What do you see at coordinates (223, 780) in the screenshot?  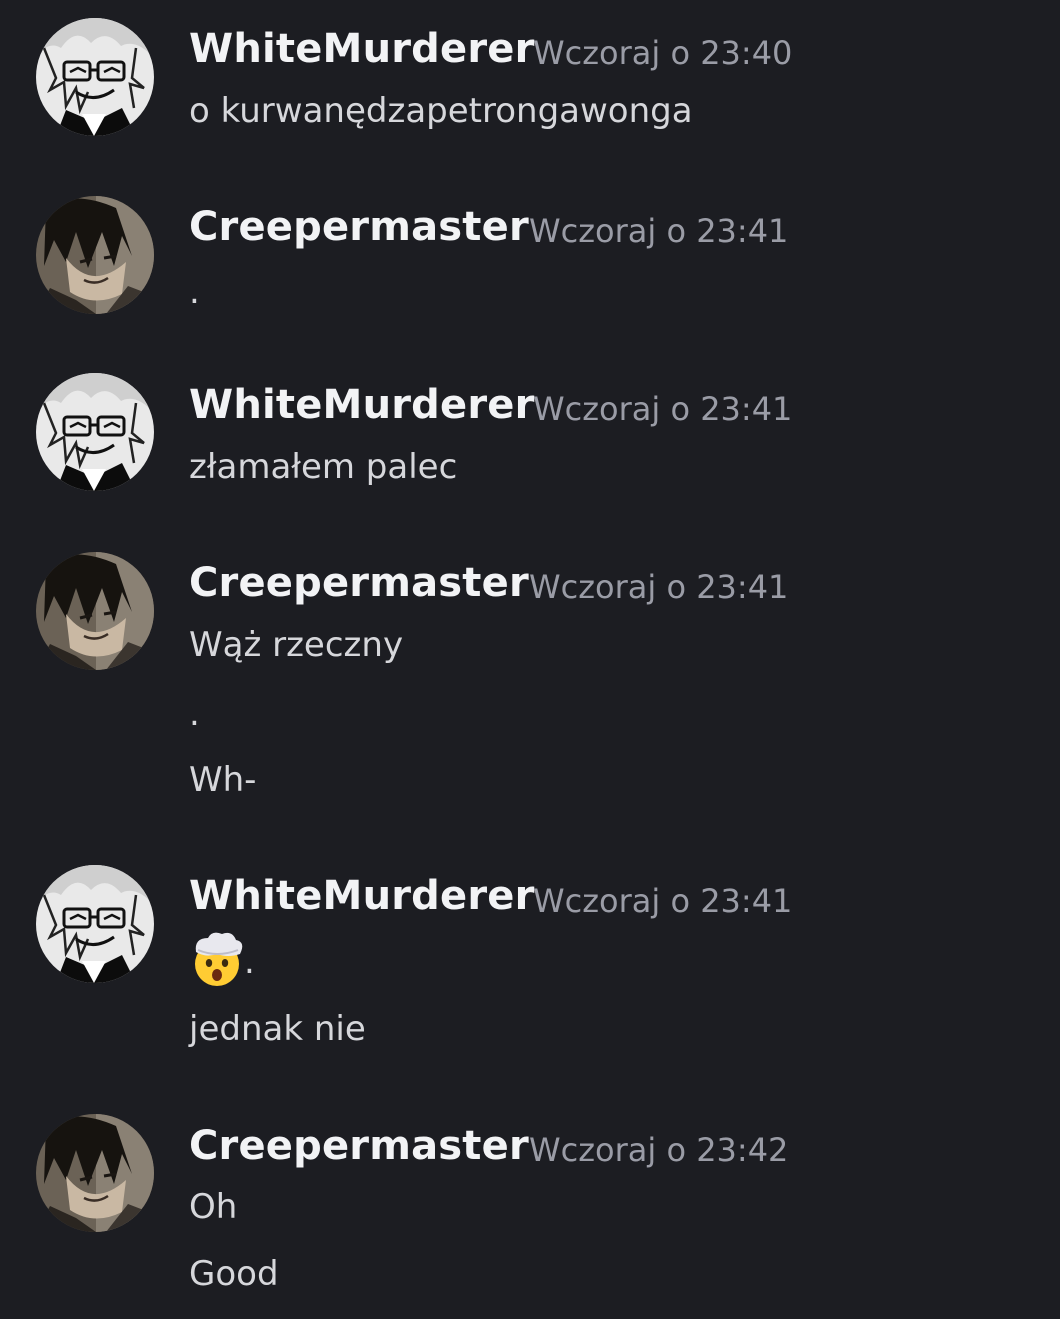 I see `message-text: Wh-` at bounding box center [223, 780].